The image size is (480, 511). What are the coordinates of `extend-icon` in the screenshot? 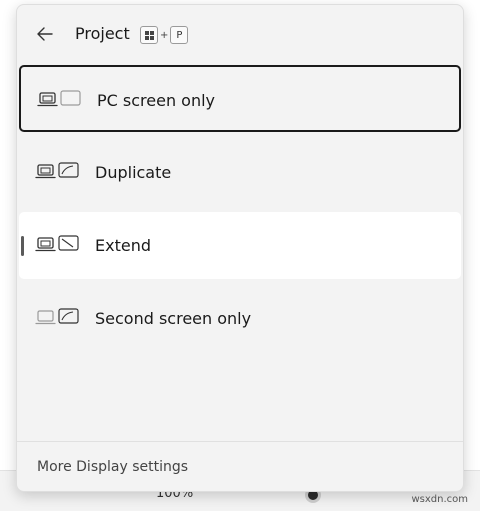 It's located at (58, 245).